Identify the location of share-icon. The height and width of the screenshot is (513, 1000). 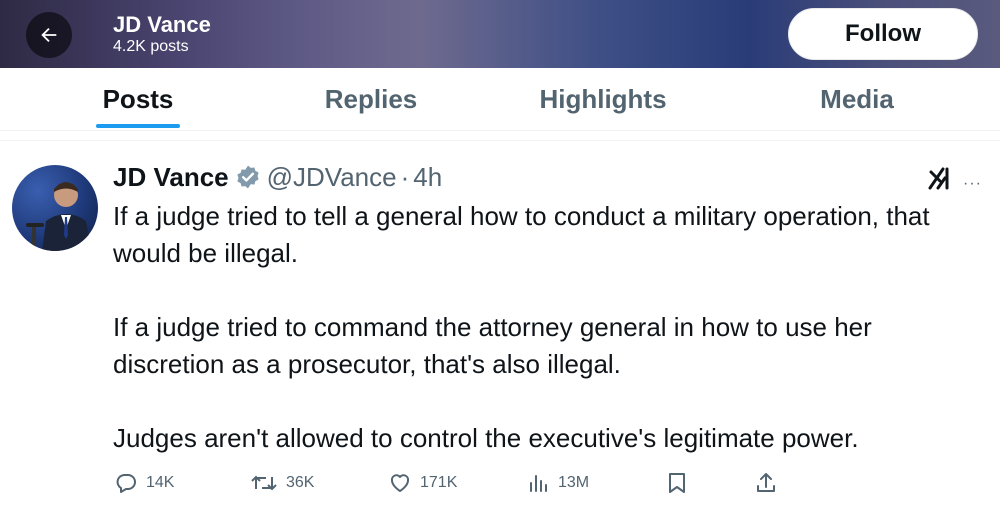
(766, 482).